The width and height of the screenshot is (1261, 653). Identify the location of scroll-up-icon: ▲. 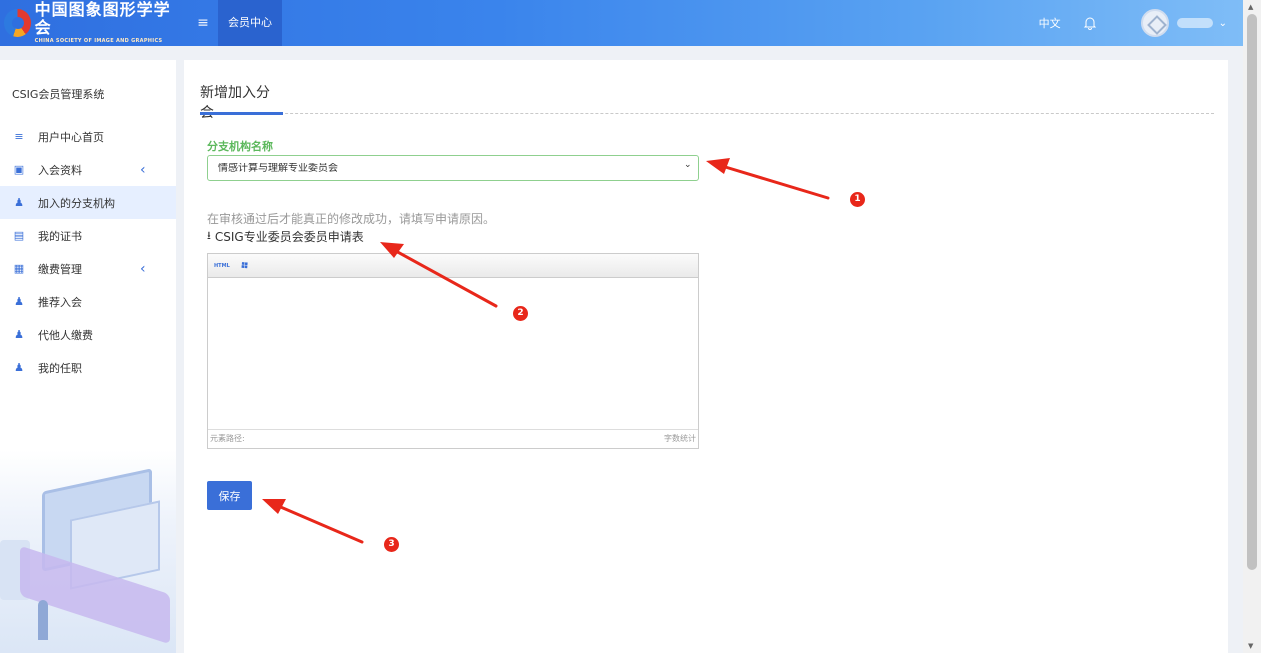
(1250, 7).